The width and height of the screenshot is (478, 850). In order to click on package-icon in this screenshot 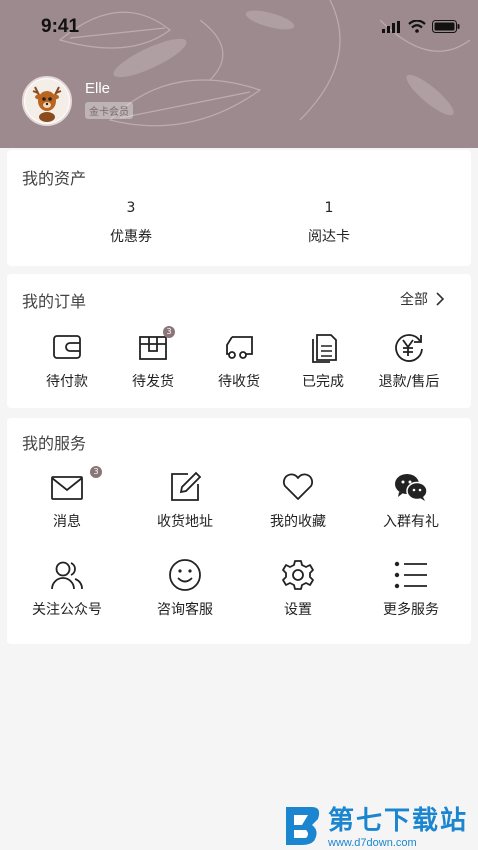, I will do `click(153, 348)`.